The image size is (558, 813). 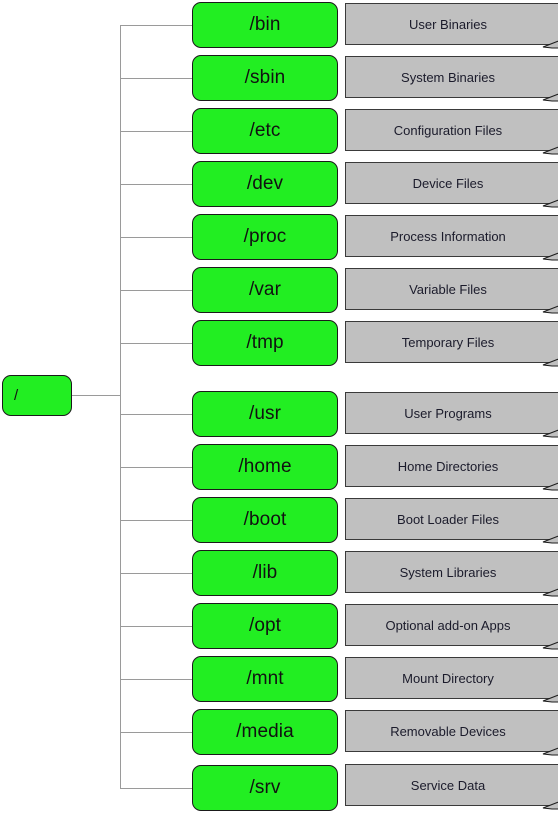 I want to click on node-media: /media, so click(x=265, y=732).